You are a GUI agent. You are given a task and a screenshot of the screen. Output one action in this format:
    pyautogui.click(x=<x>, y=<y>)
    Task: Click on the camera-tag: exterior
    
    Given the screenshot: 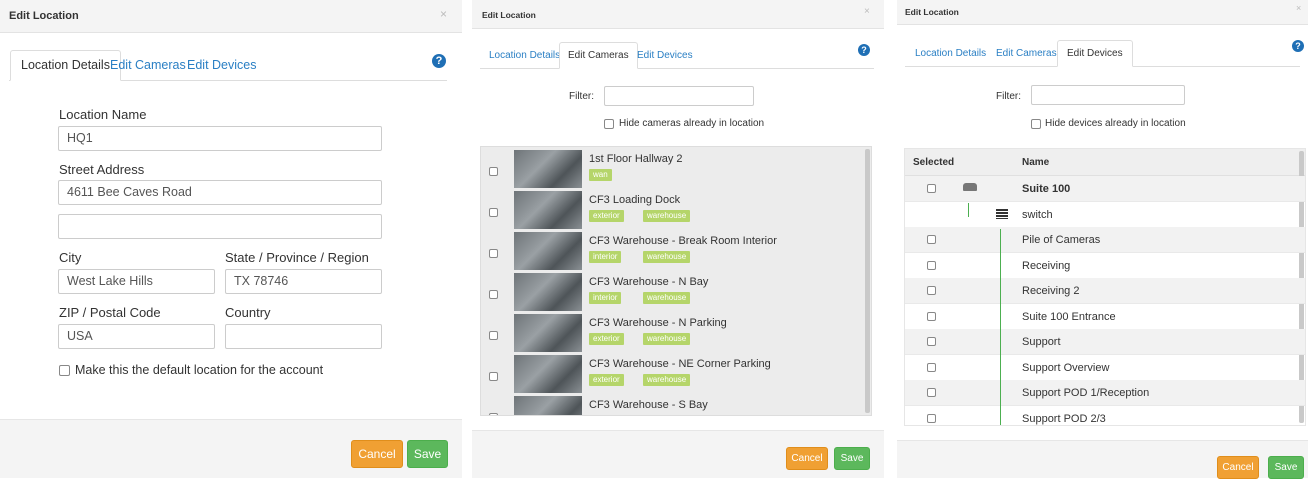 What is the action you would take?
    pyautogui.click(x=606, y=339)
    